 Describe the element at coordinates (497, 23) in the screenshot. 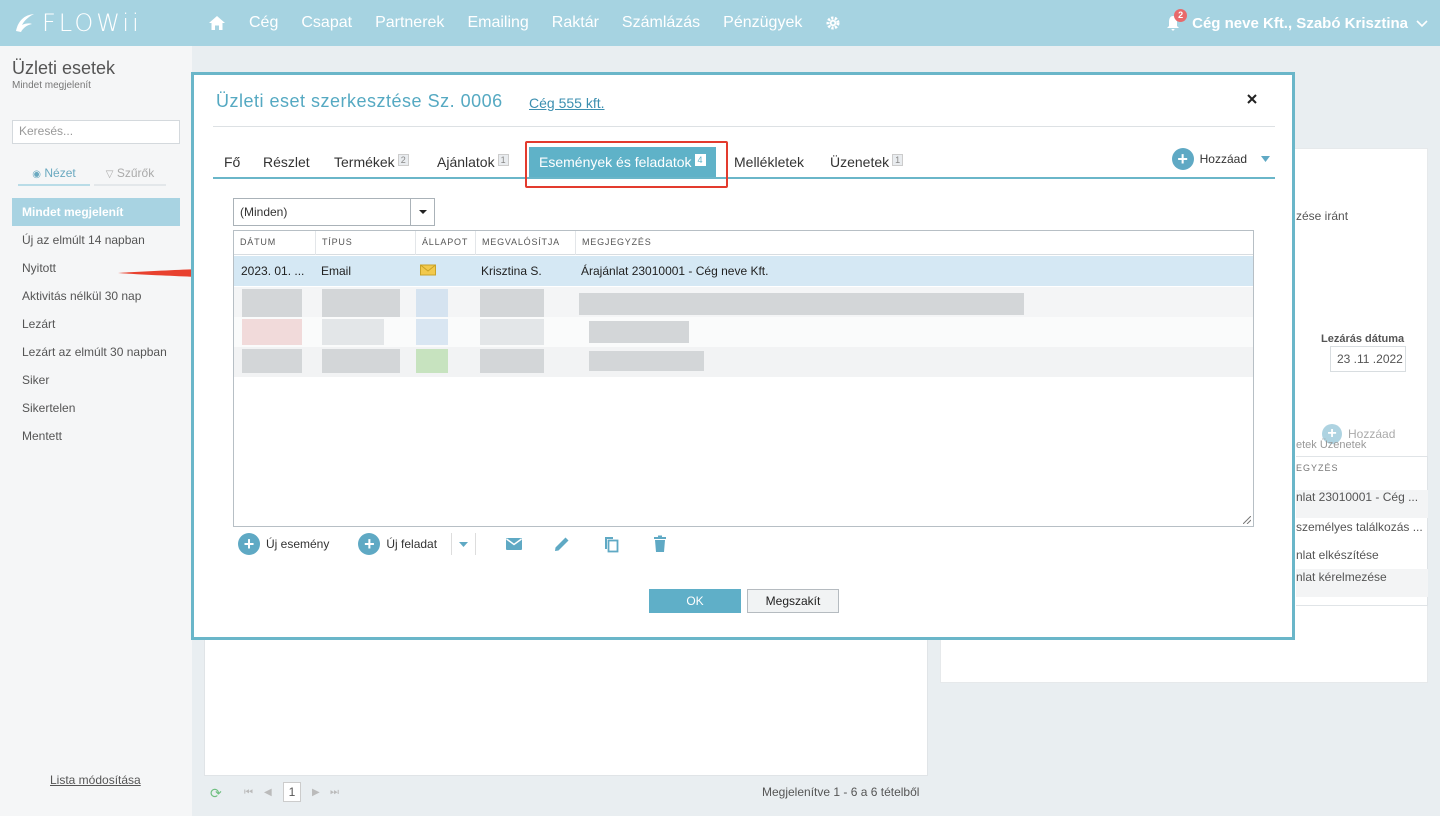

I see `nav-item-emailing: Emailing` at that location.